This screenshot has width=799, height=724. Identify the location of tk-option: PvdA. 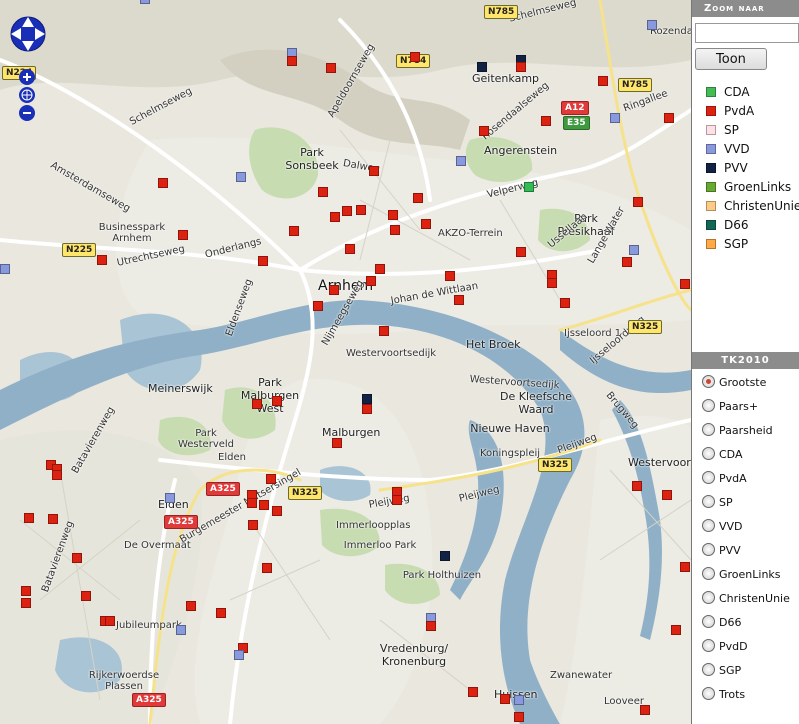
(724, 479).